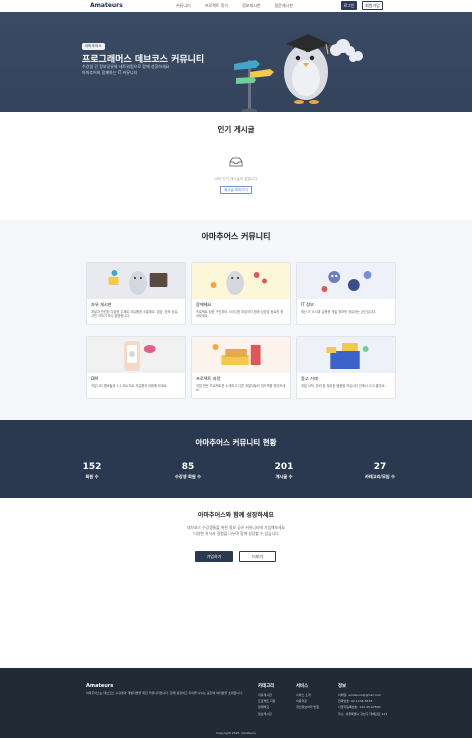 Image resolution: width=472 pixels, height=738 pixels. Describe the element at coordinates (236, 442) in the screenshot. I see `stats-title: 아마추어스 커뮤니티 현황` at that location.